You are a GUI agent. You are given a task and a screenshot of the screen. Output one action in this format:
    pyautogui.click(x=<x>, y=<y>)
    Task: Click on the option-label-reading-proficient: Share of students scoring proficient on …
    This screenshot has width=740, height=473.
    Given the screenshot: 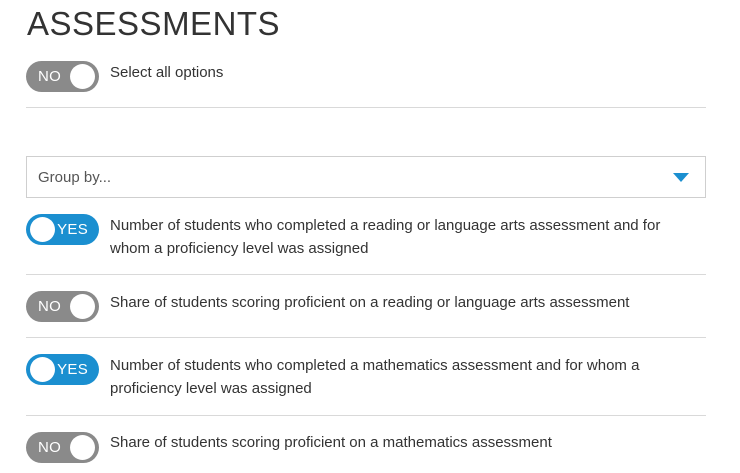 What is the action you would take?
    pyautogui.click(x=370, y=302)
    